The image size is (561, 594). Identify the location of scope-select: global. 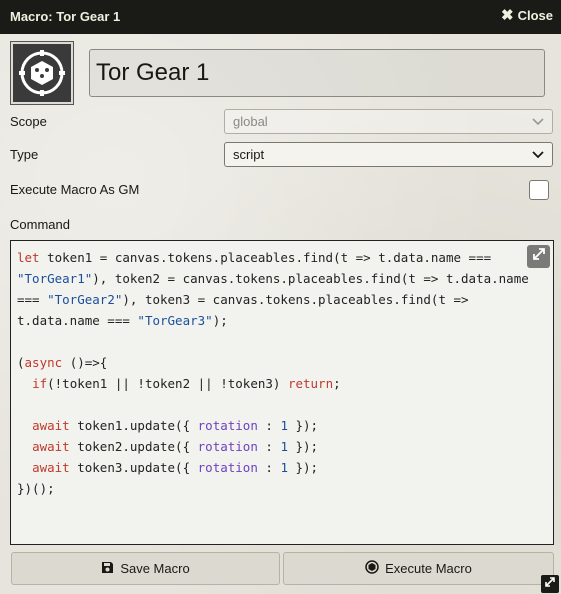
(388, 121).